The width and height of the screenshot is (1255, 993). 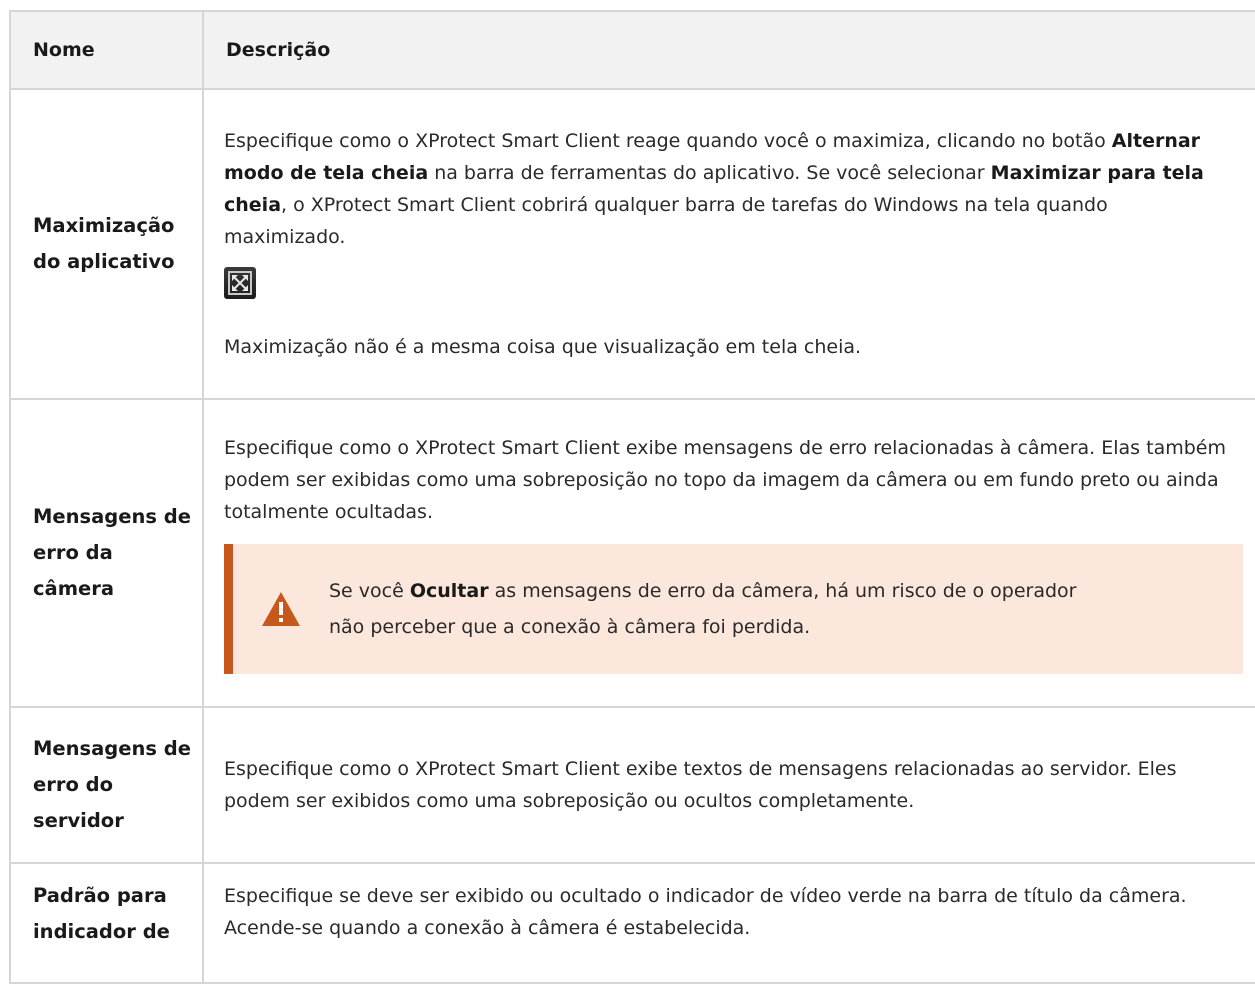 I want to click on warning-triangle-icon, so click(x=281, y=609).